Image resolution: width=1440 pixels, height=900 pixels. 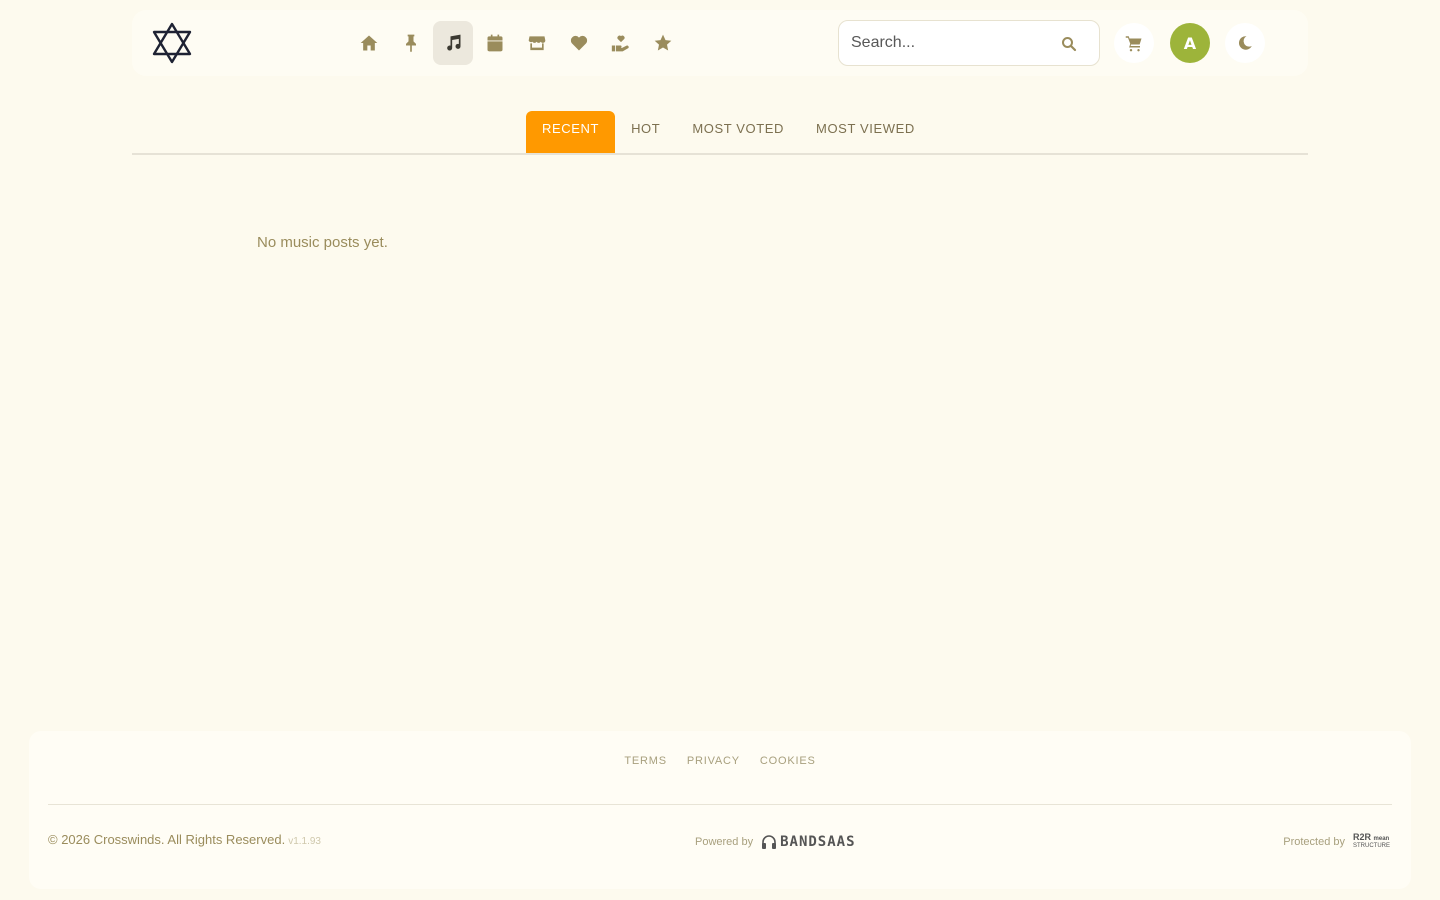 I want to click on search-box, so click(x=969, y=43).